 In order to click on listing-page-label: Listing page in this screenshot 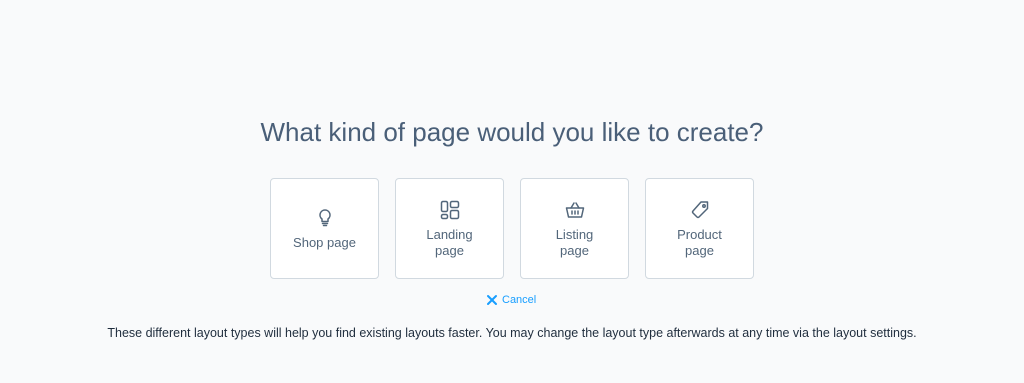, I will do `click(574, 242)`.